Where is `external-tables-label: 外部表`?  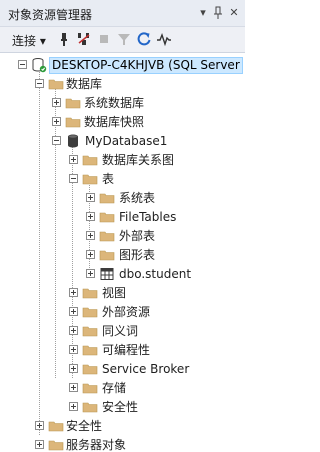 external-tables-label: 外部表 is located at coordinates (137, 236).